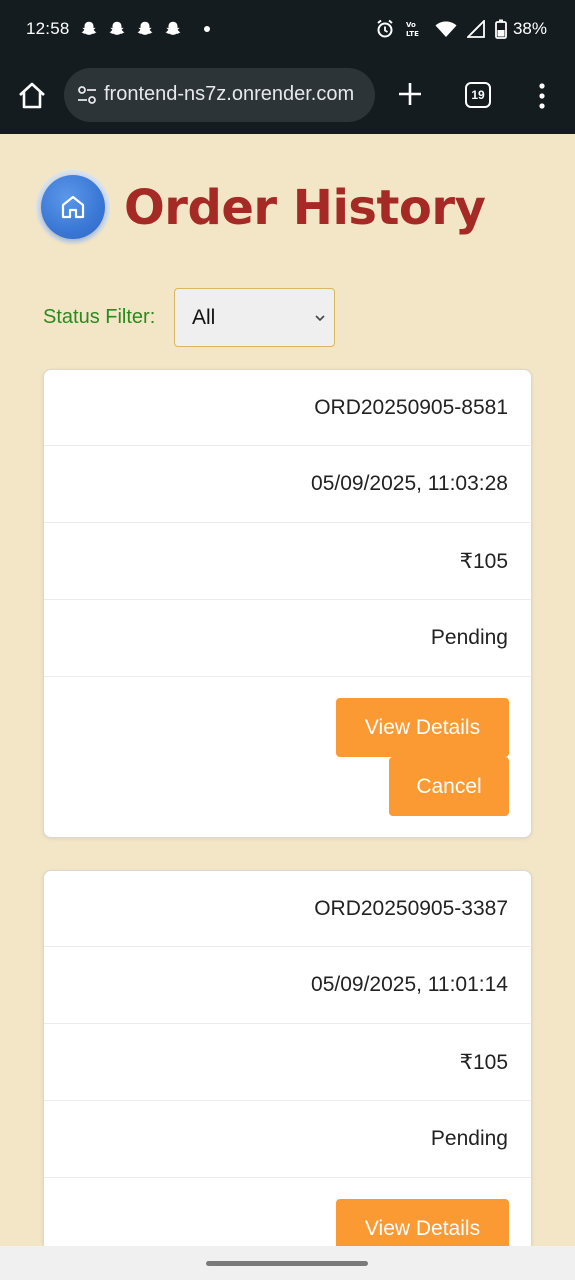 Image resolution: width=575 pixels, height=1280 pixels. What do you see at coordinates (206, 29) in the screenshot?
I see `dot-icon` at bounding box center [206, 29].